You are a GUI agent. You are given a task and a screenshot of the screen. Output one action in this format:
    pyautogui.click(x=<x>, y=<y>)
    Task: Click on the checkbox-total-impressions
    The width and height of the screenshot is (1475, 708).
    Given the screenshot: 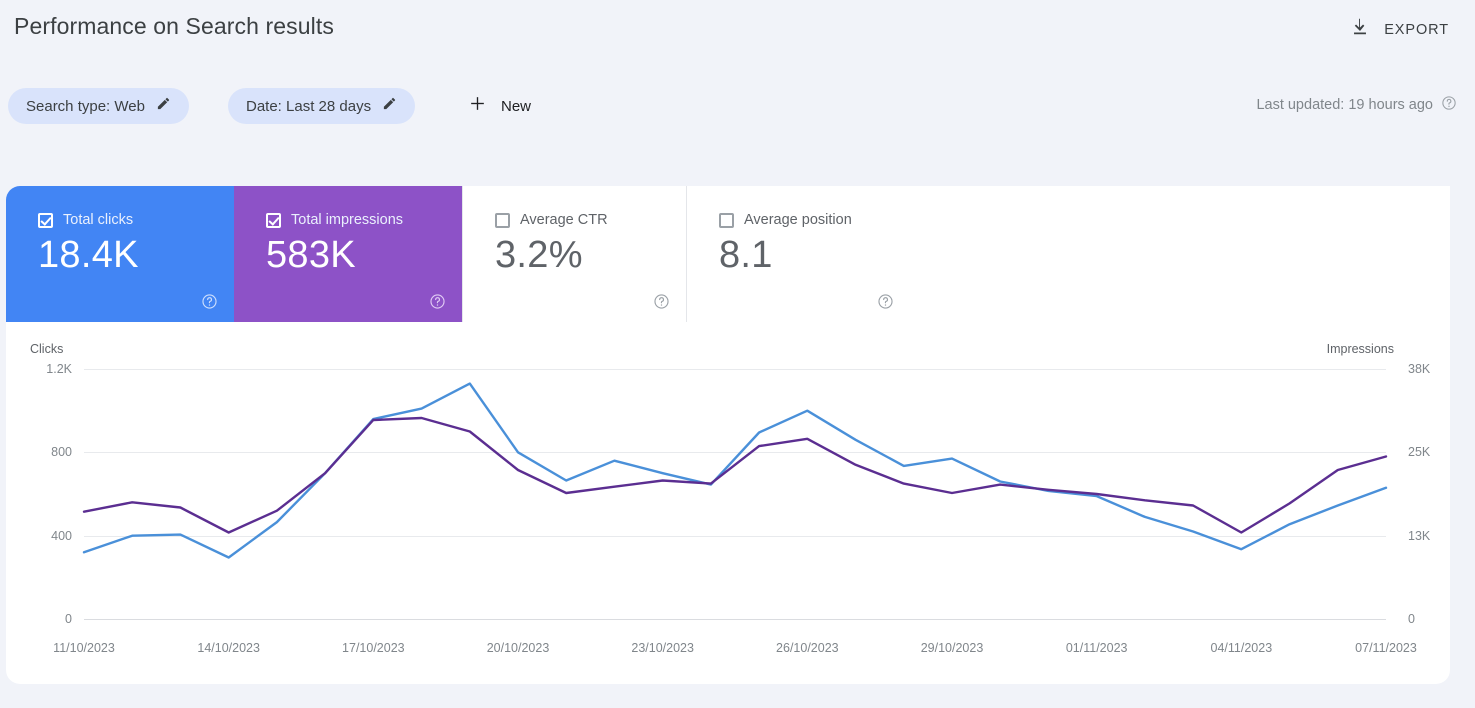 What is the action you would take?
    pyautogui.click(x=273, y=220)
    